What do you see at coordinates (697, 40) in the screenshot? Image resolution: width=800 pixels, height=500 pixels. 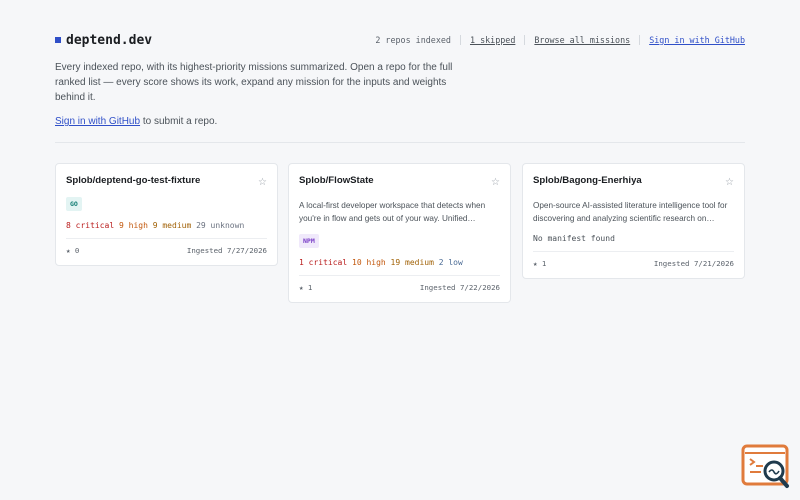 I see `sign-in-github-link: Sign in with GitHub` at bounding box center [697, 40].